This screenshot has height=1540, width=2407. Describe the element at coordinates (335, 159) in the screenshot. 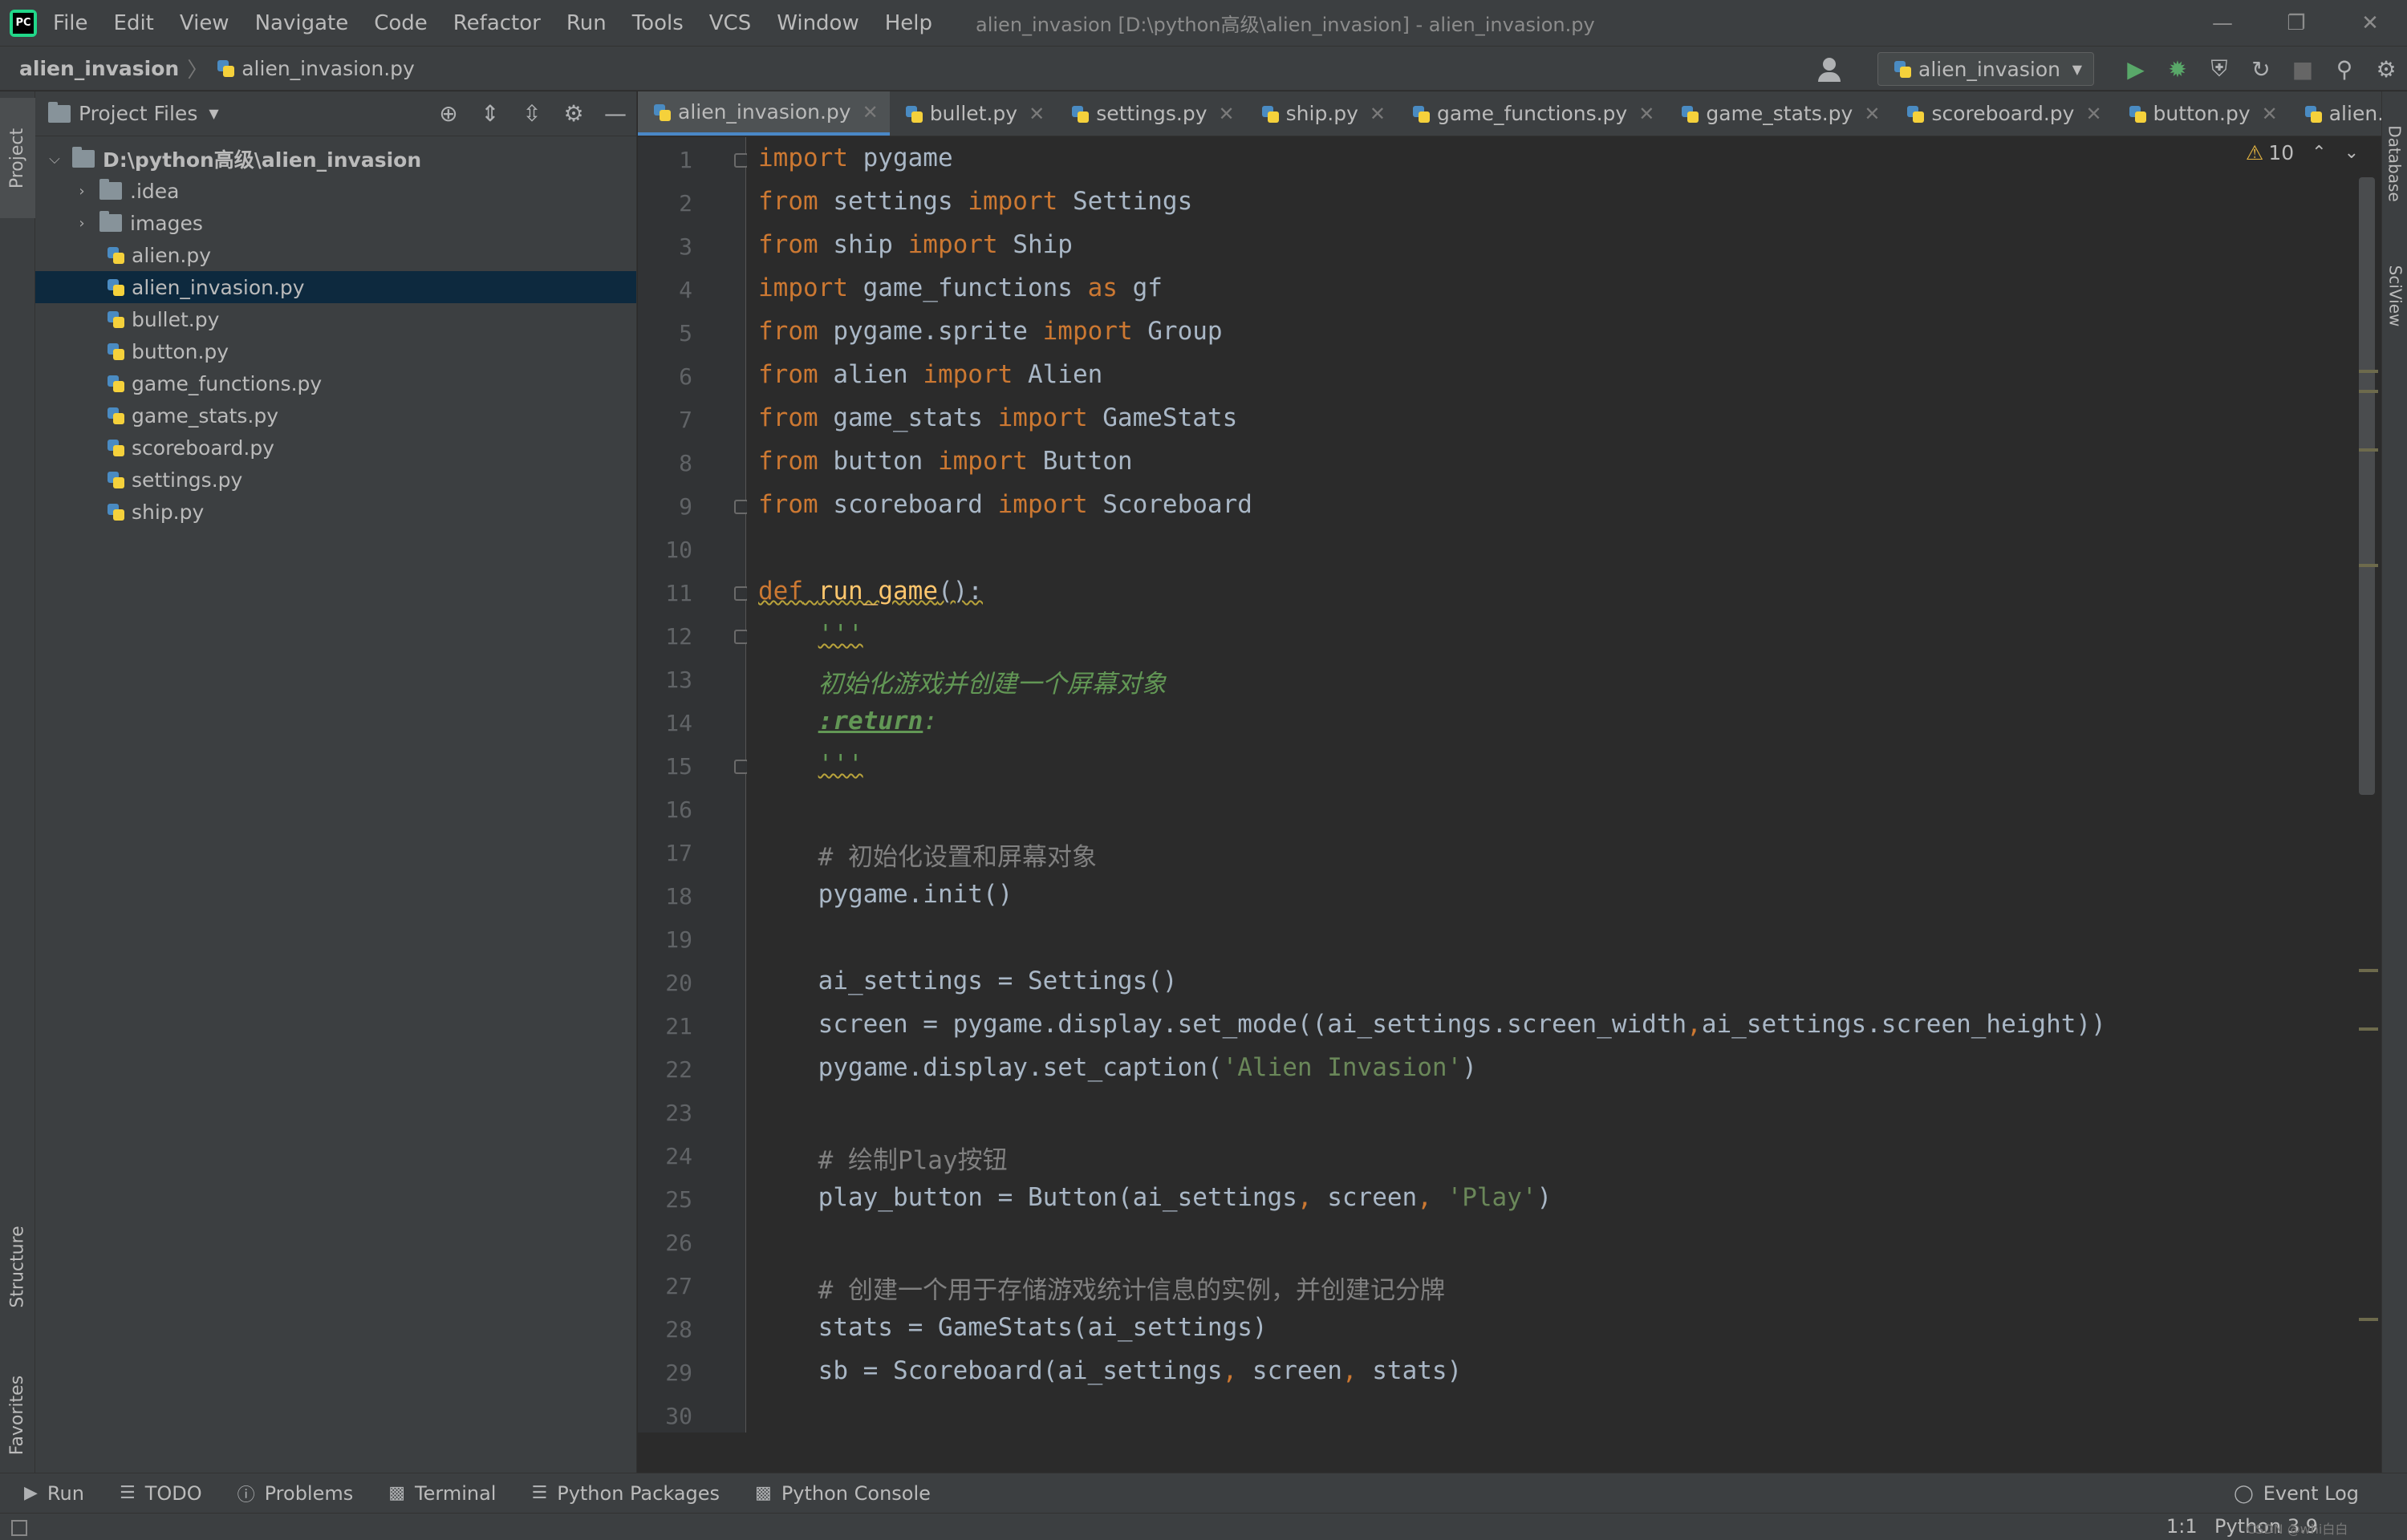

I see `tree-root-folder: ⌵ D:\python高级\alien_invasion` at that location.